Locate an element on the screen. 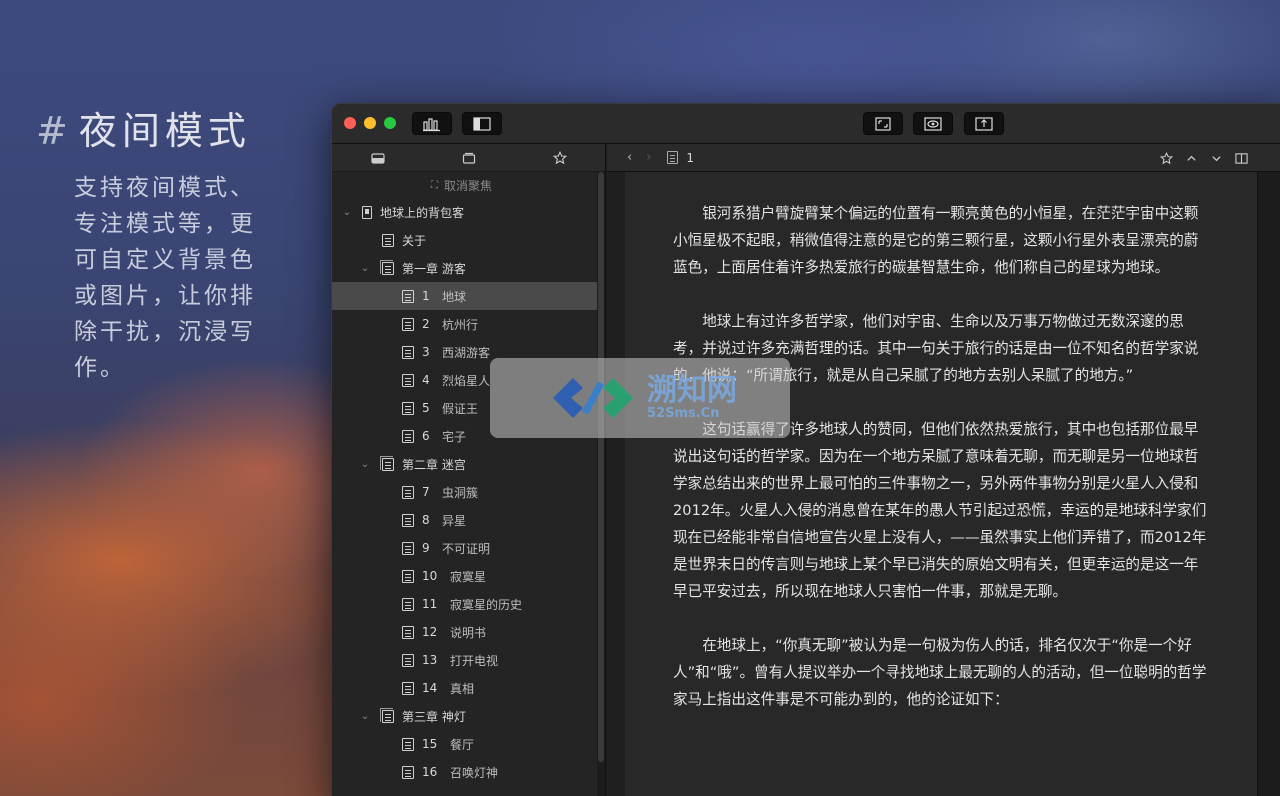 The width and height of the screenshot is (1280, 796). sidebar-toggle-button is located at coordinates (482, 123).